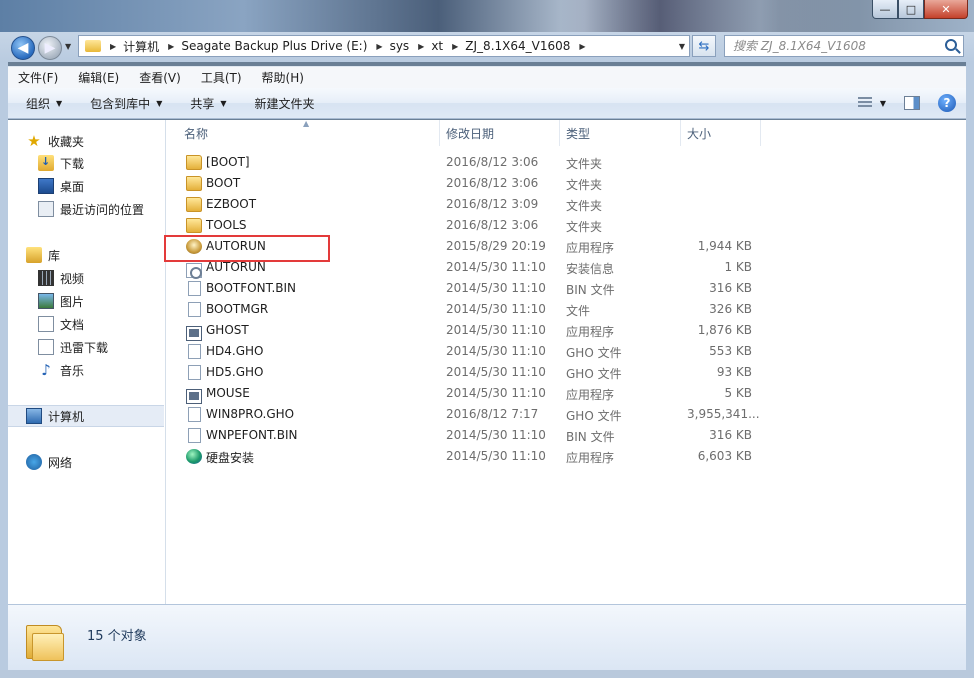 Image resolution: width=974 pixels, height=678 pixels. What do you see at coordinates (724, 456) in the screenshot?
I see `file-size: 6,603 KB` at bounding box center [724, 456].